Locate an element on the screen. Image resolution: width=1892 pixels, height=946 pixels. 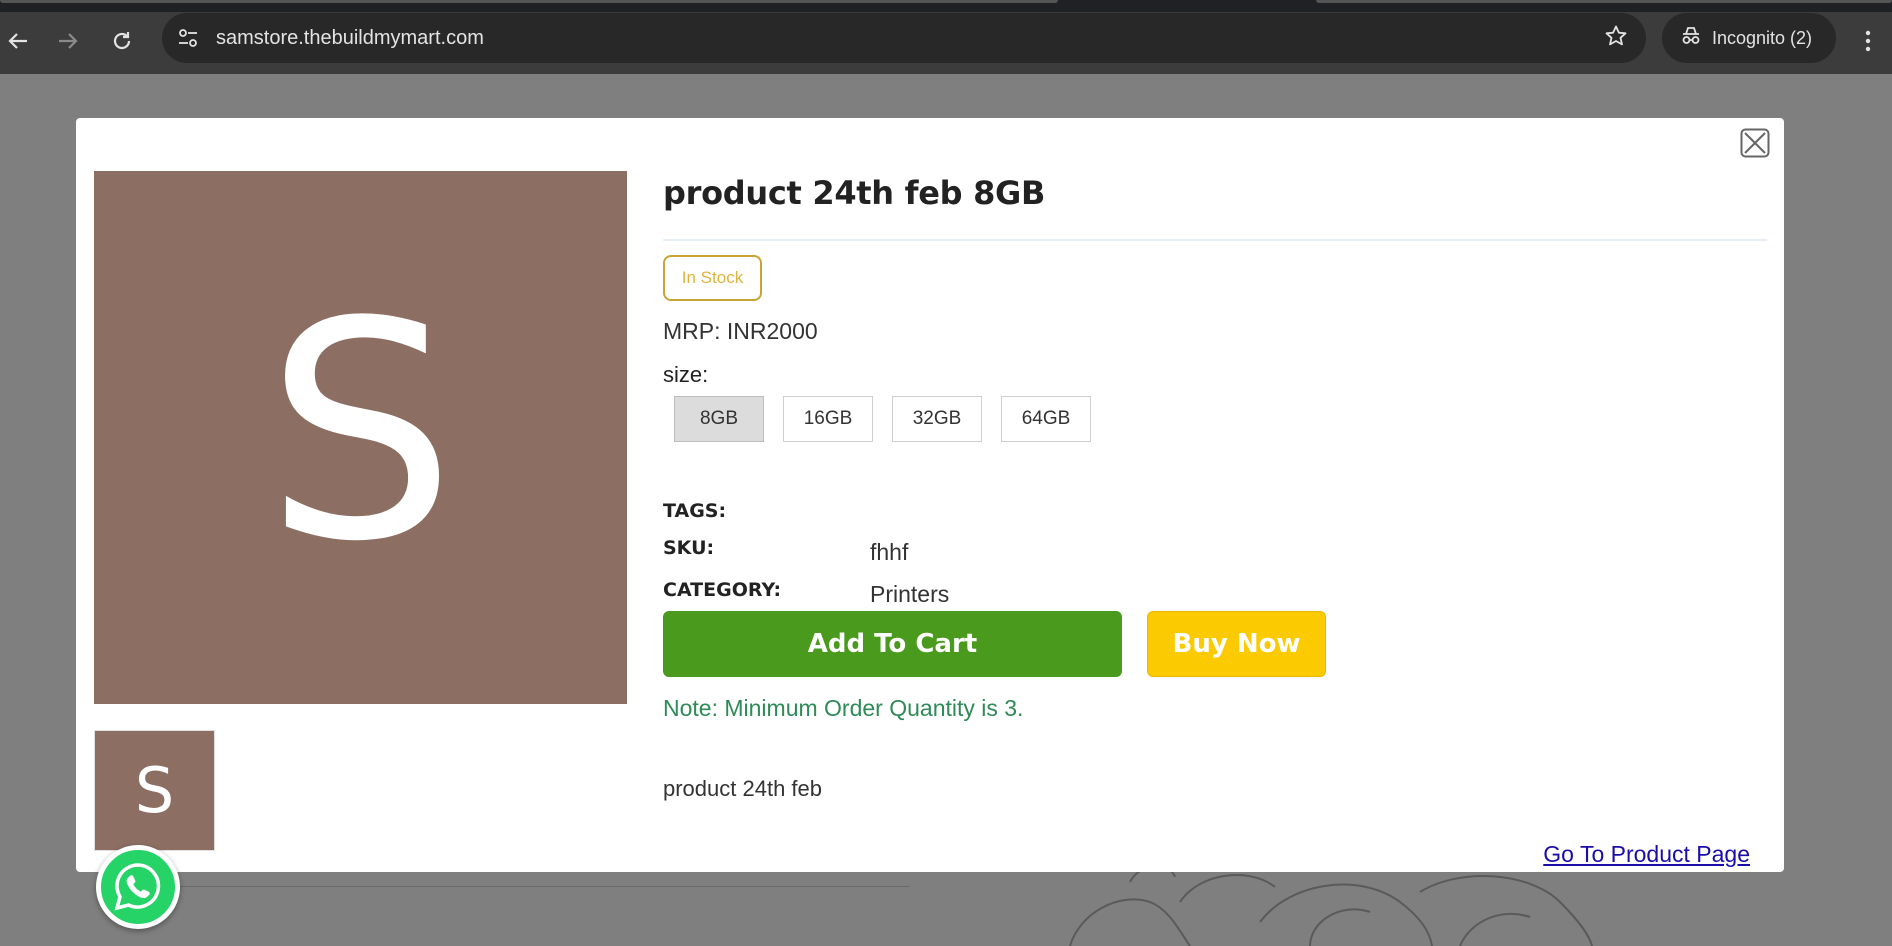
buy-now-button: Buy Now is located at coordinates (1236, 644).